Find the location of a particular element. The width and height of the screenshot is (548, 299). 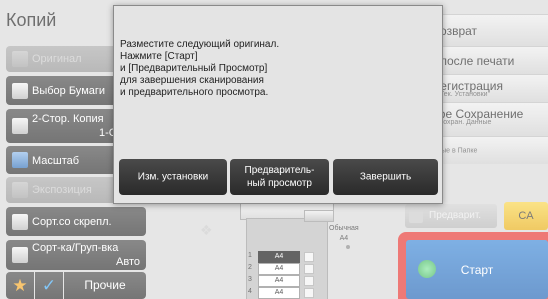

change-settings-button: Изм. установки is located at coordinates (173, 177).